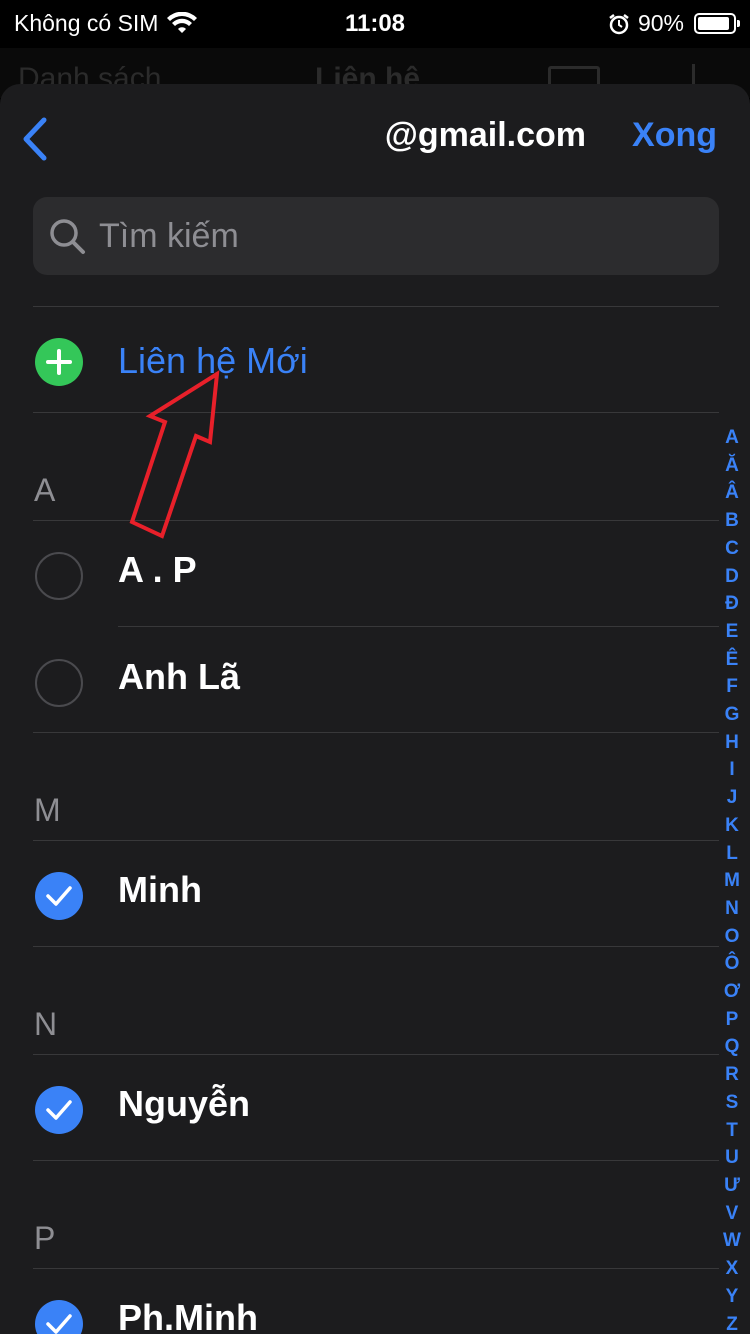 Image resolution: width=750 pixels, height=1334 pixels. What do you see at coordinates (375, 24) in the screenshot?
I see `status-bar: Không có SIM 11:08 90%` at bounding box center [375, 24].